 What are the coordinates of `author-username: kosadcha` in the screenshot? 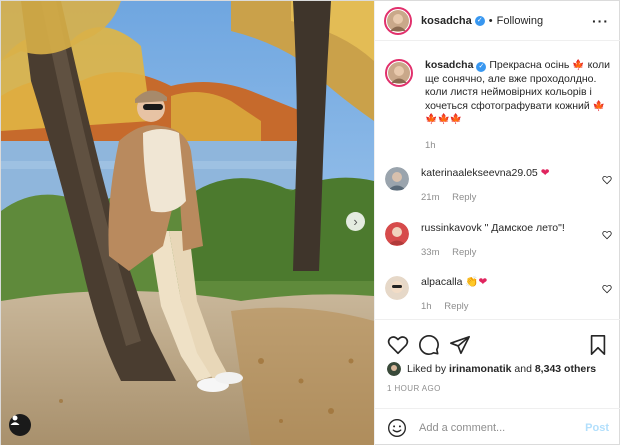 It's located at (446, 21).